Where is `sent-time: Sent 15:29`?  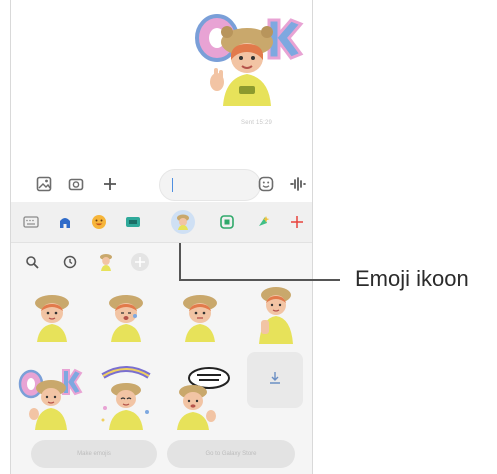
sent-time: Sent 15:29 is located at coordinates (257, 123).